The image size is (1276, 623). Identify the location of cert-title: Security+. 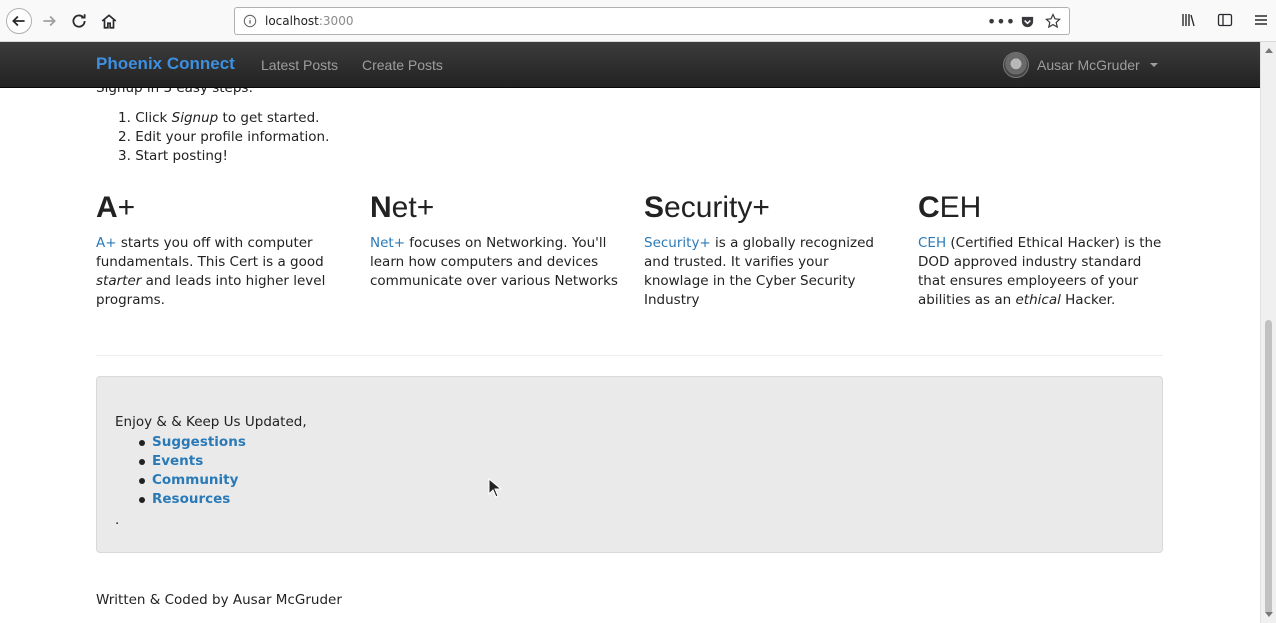
(769, 208).